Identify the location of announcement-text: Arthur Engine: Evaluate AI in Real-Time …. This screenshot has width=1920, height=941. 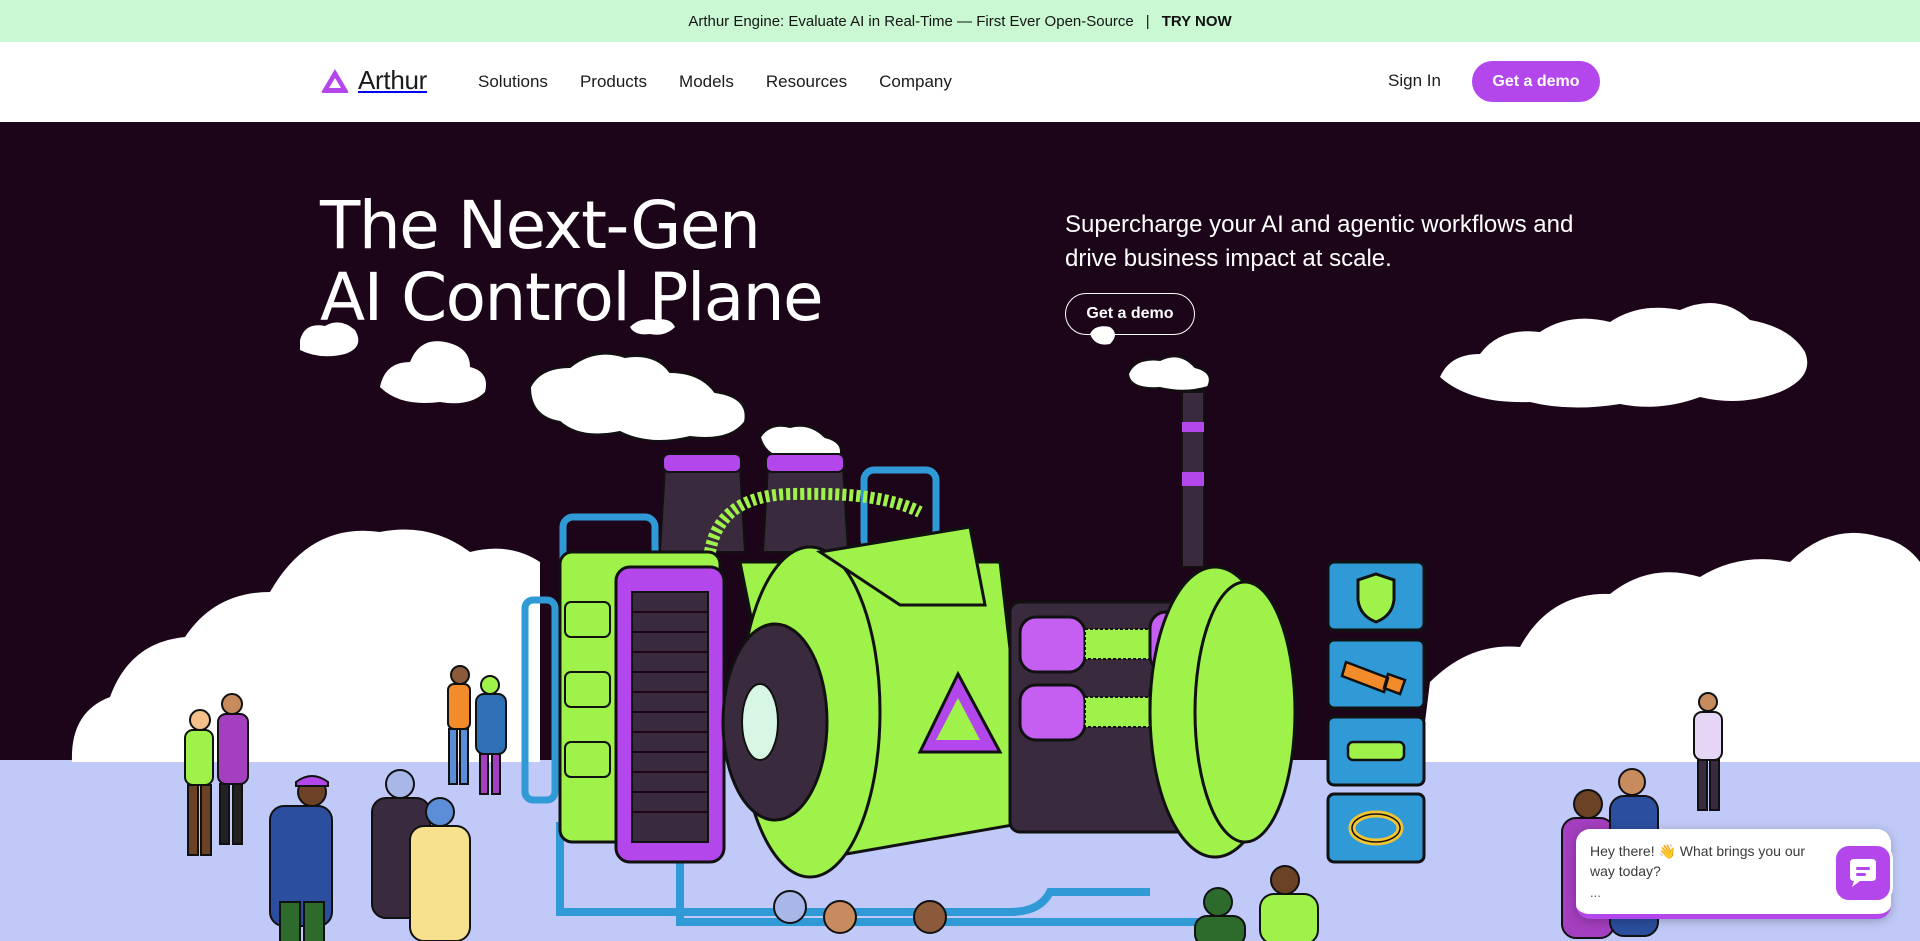
(911, 21).